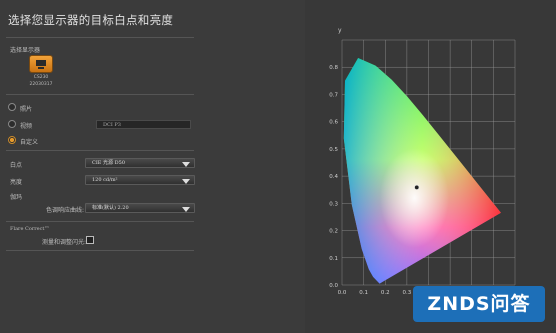 Image resolution: width=556 pixels, height=333 pixels. I want to click on brightness-label: 亮度, so click(16, 182).